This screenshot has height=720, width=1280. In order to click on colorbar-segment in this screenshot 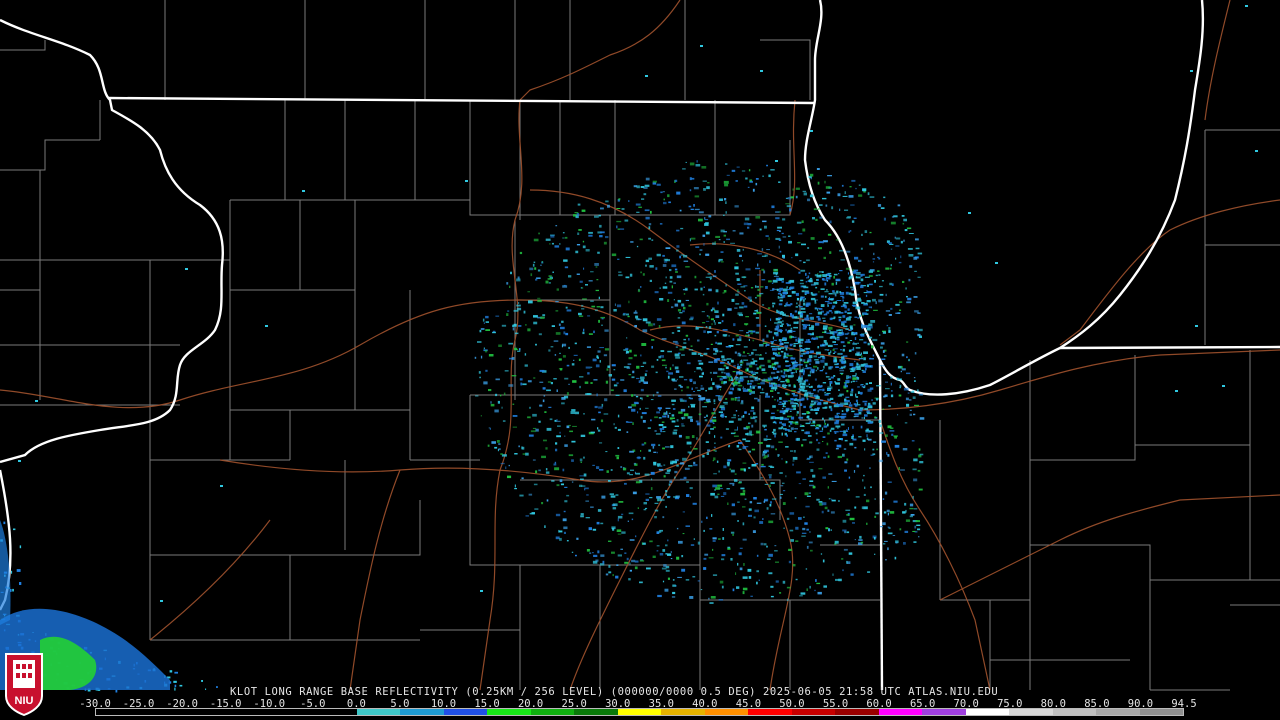, I will do `click(770, 712)`.